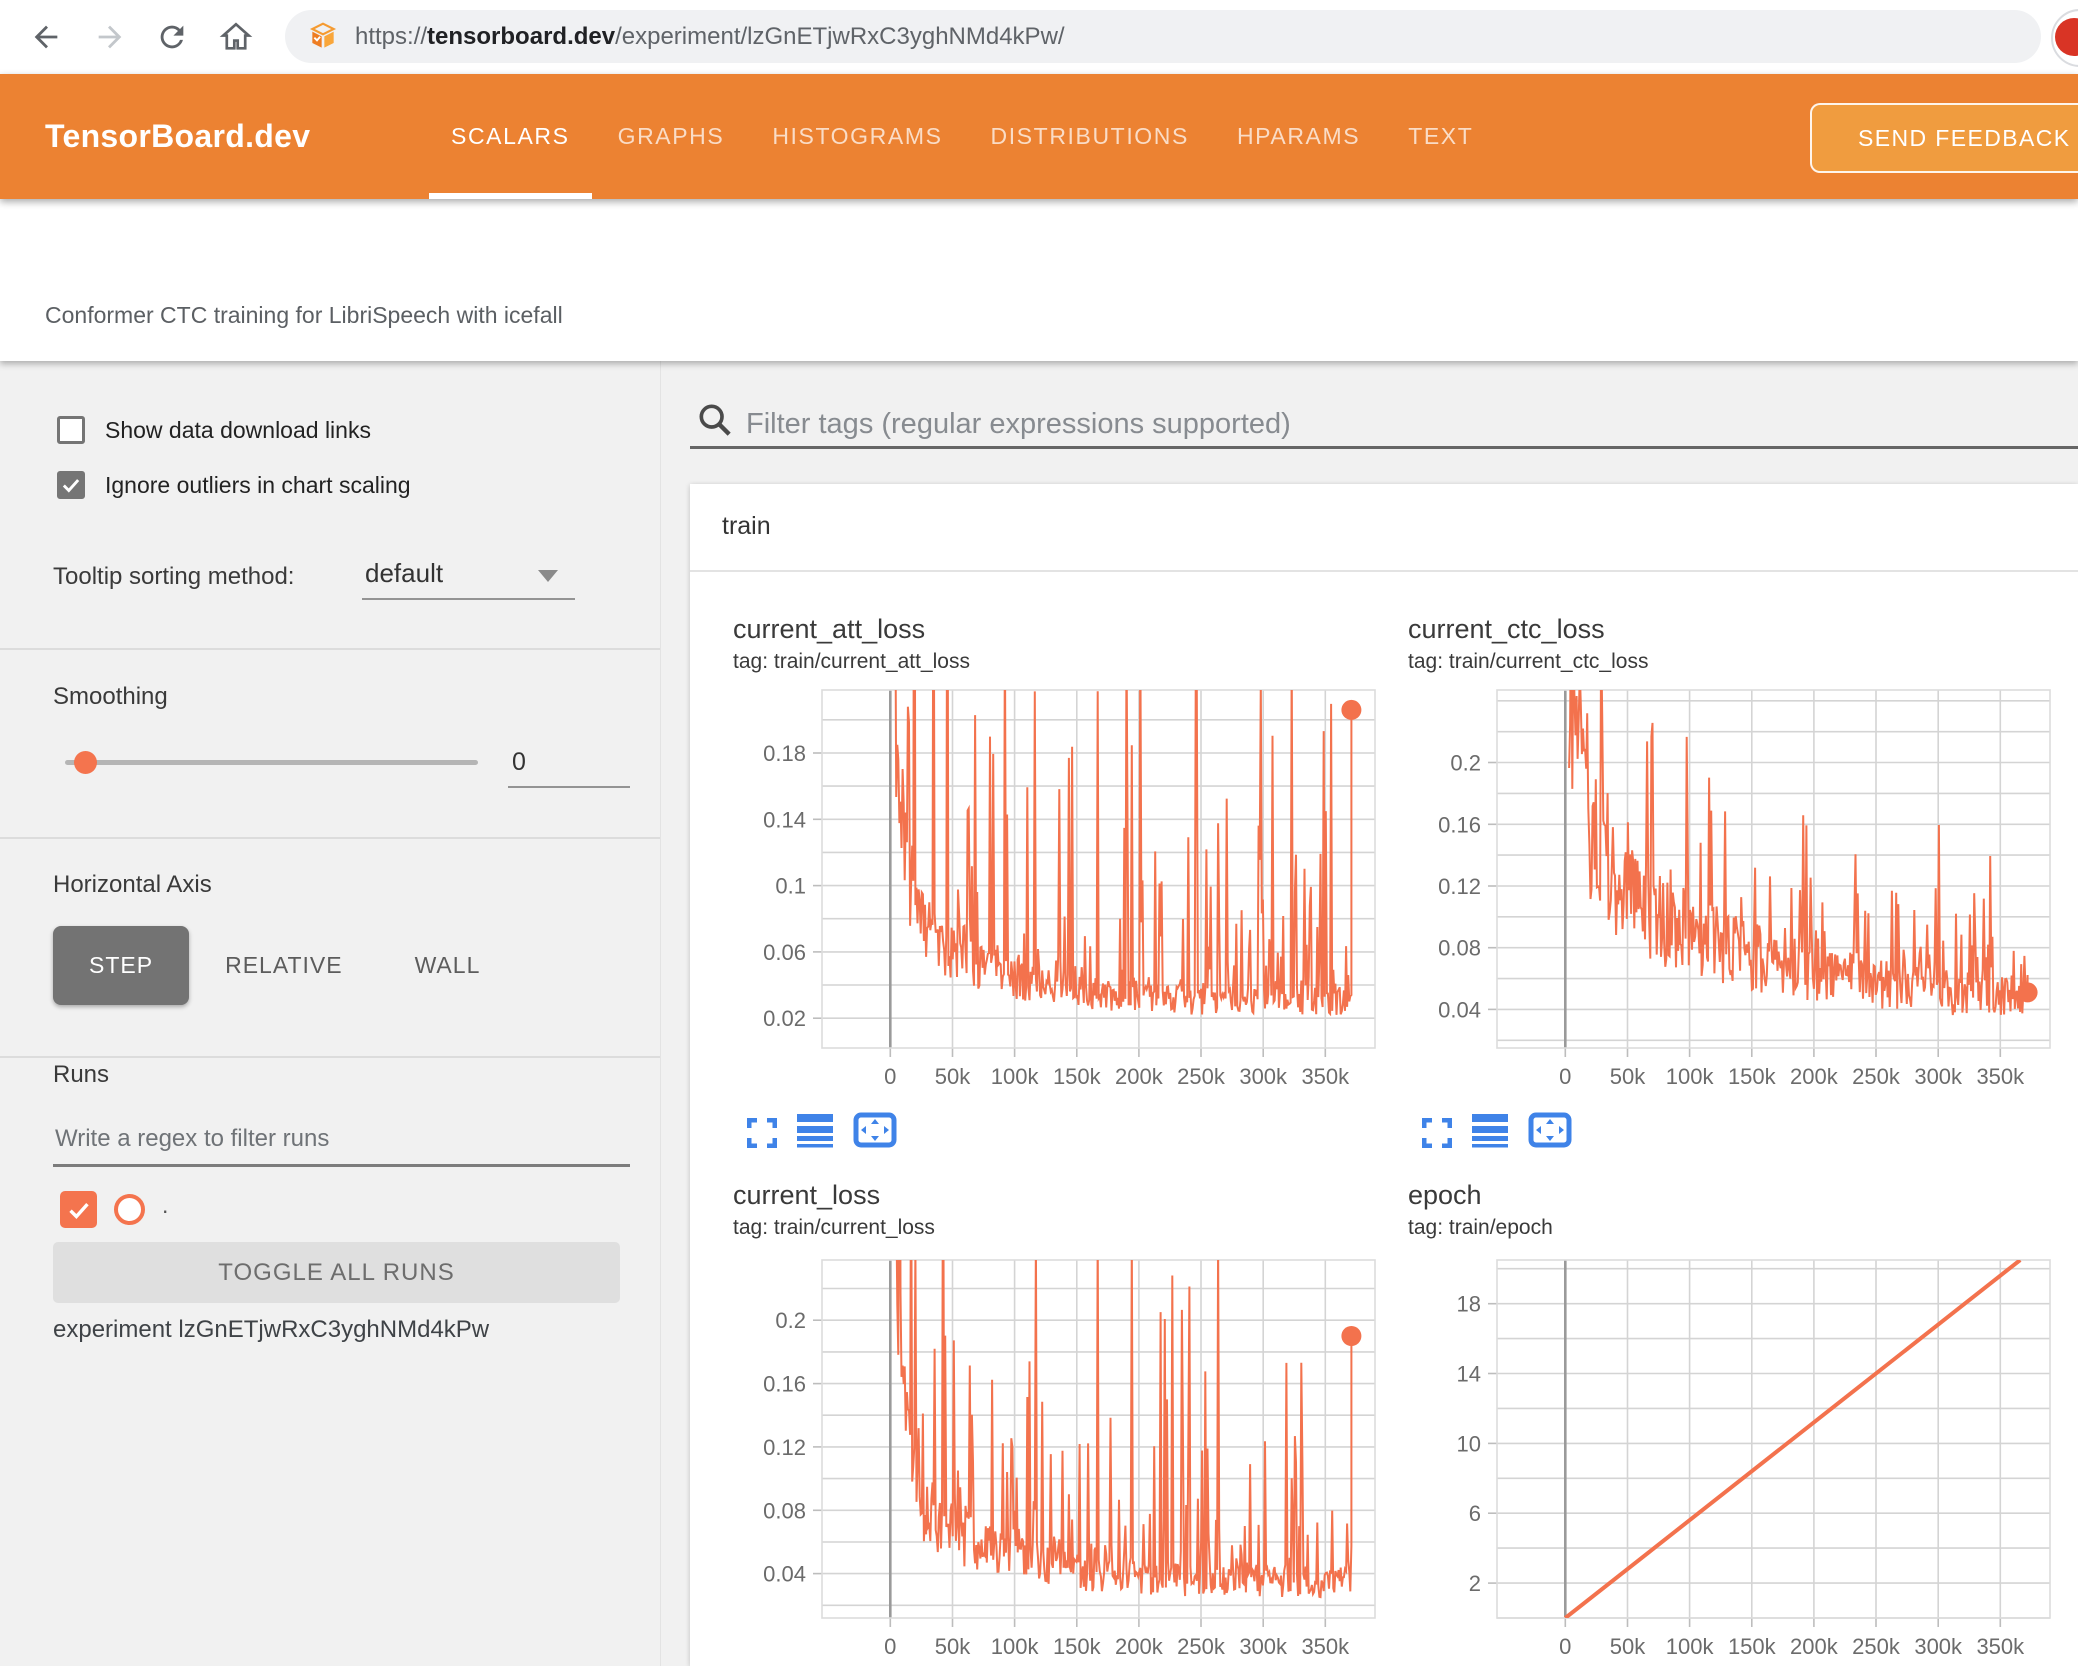  Describe the element at coordinates (569, 787) in the screenshot. I see `smoothing-value-underline` at that location.